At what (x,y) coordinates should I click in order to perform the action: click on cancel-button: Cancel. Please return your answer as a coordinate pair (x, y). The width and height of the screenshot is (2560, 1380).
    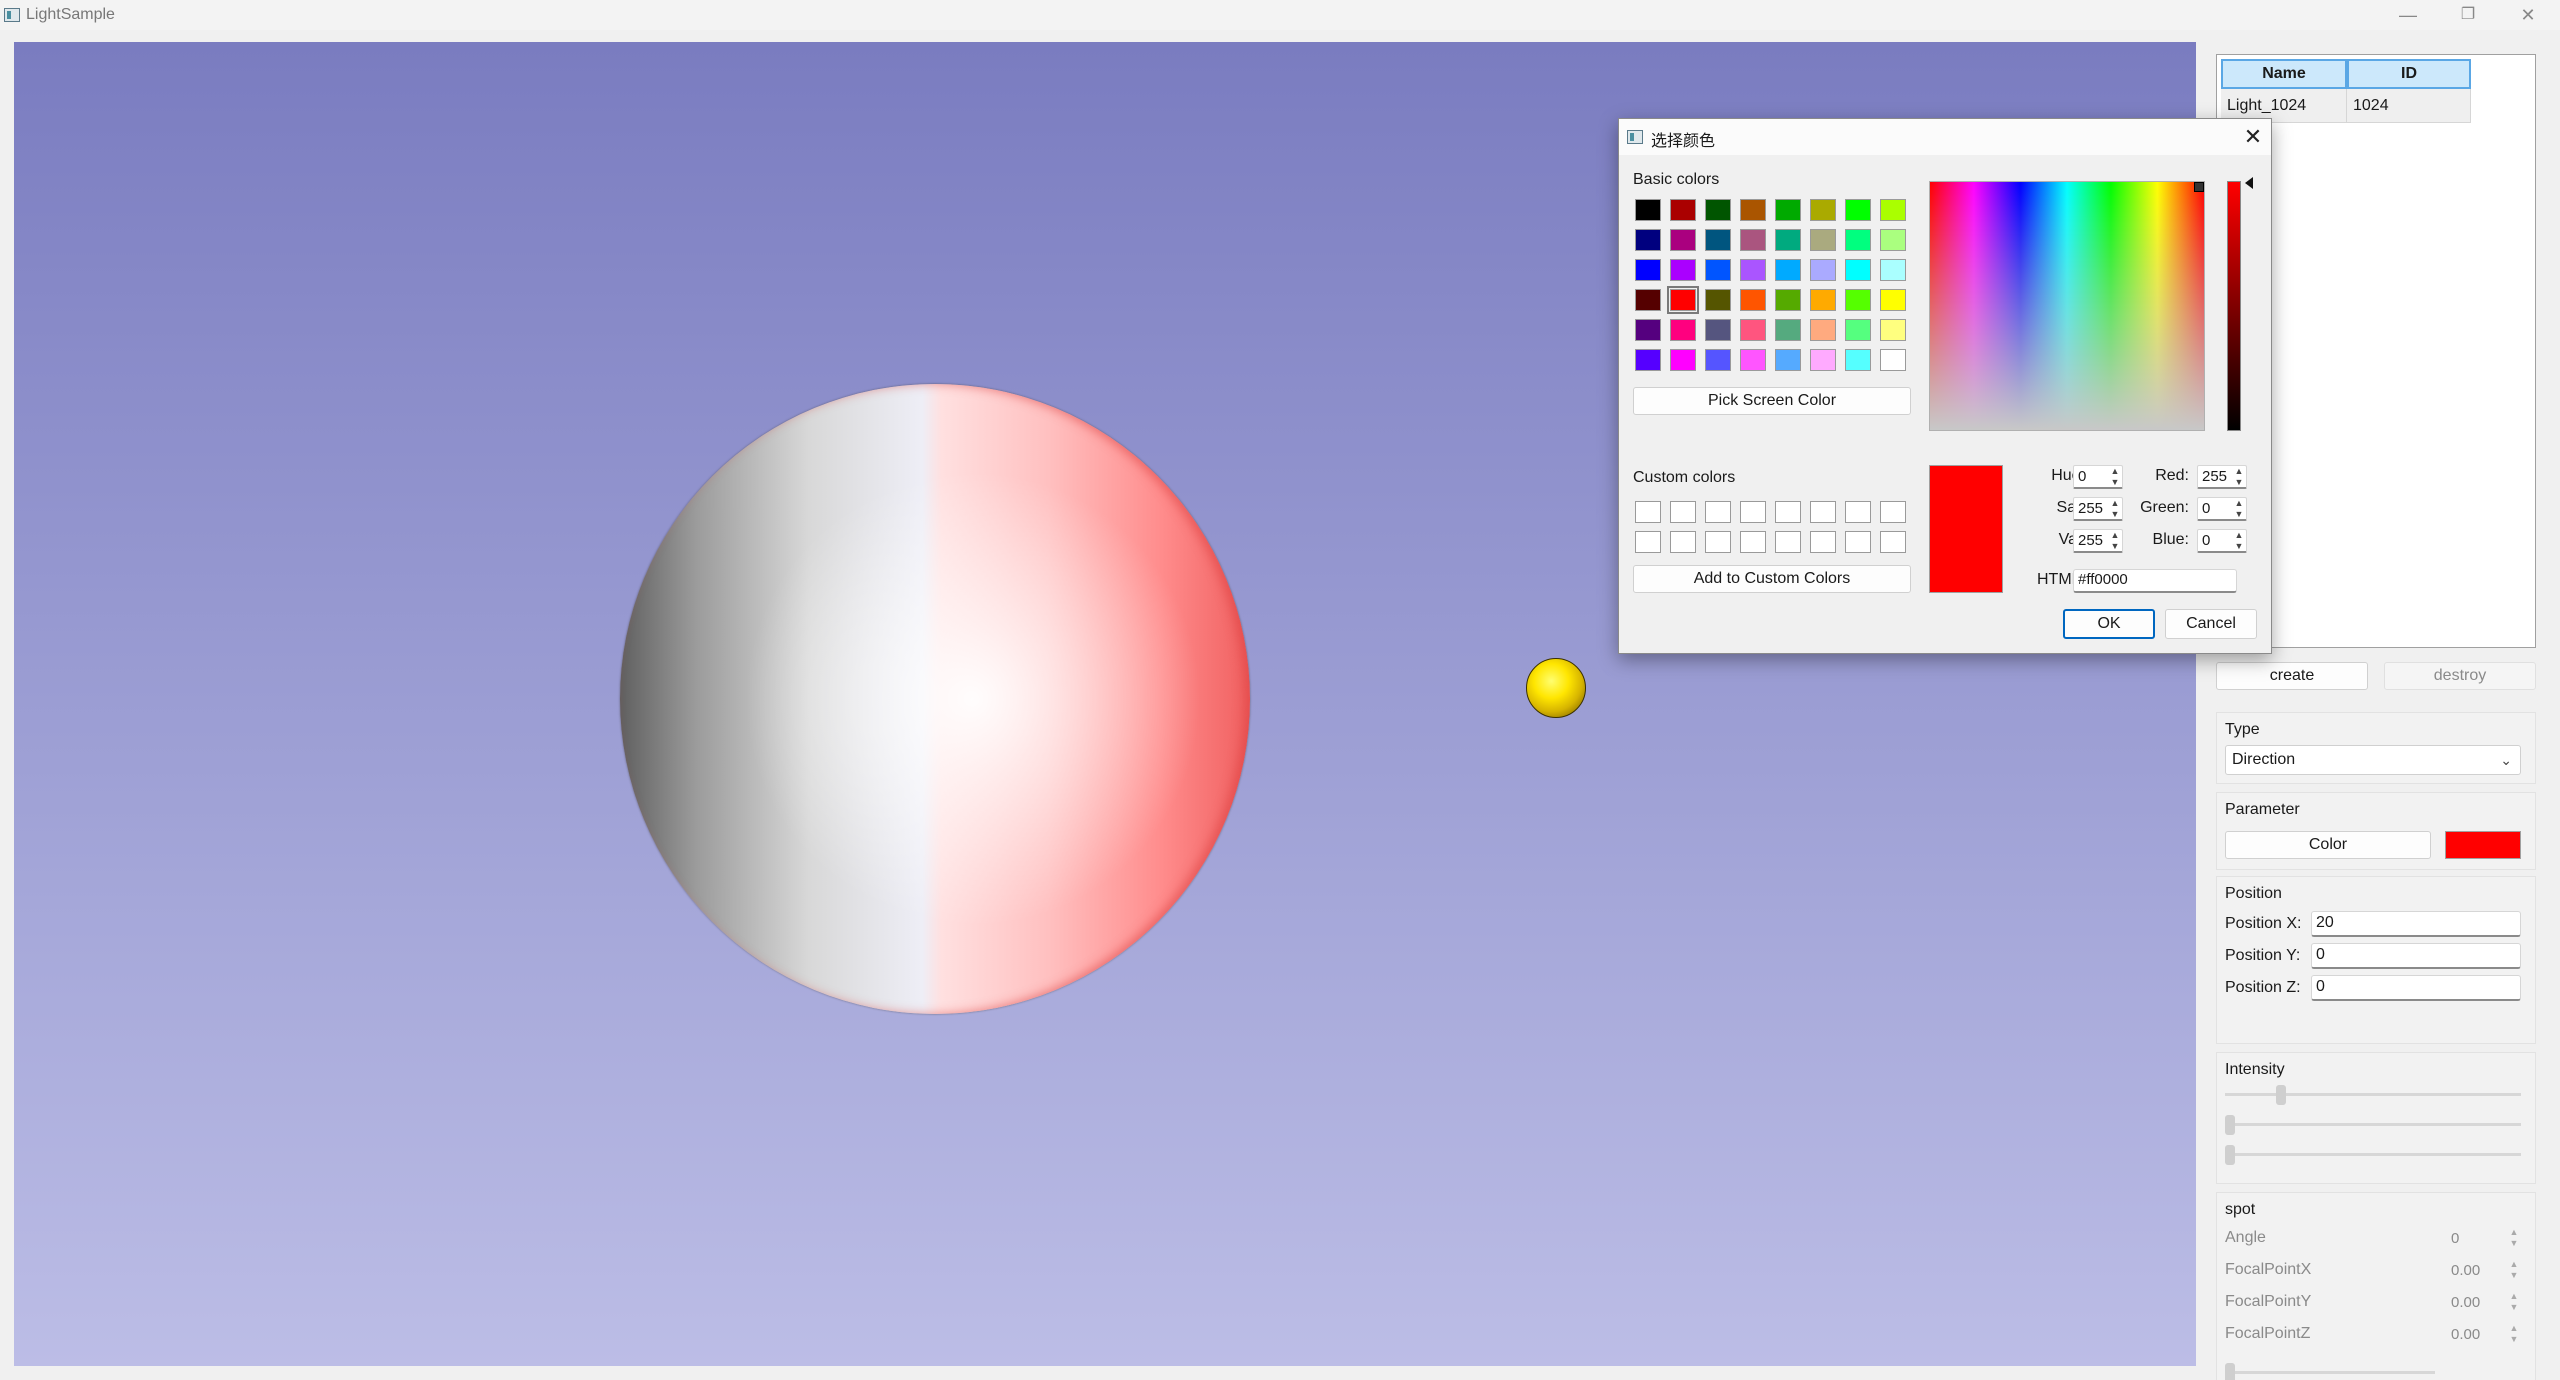
    Looking at the image, I should click on (2211, 624).